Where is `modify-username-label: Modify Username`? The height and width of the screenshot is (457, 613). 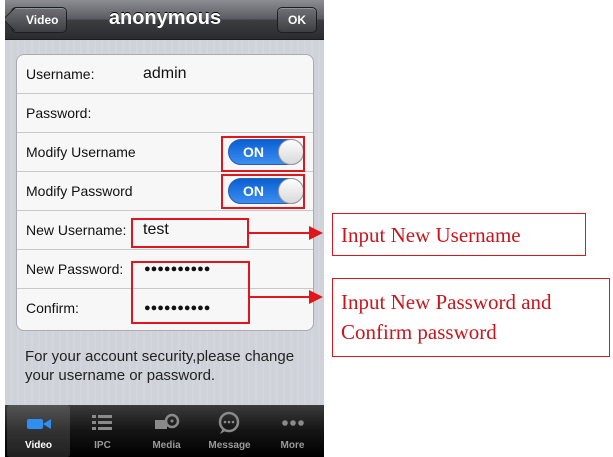
modify-username-label: Modify Username is located at coordinates (81, 152).